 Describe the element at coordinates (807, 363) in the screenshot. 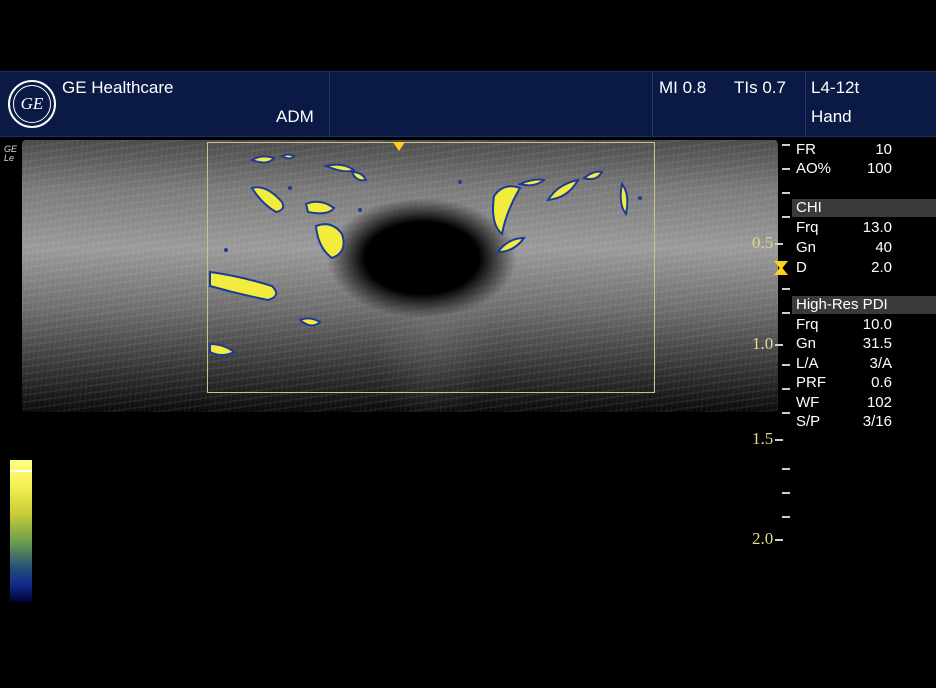

I see `pdi-label-la: L/A` at that location.